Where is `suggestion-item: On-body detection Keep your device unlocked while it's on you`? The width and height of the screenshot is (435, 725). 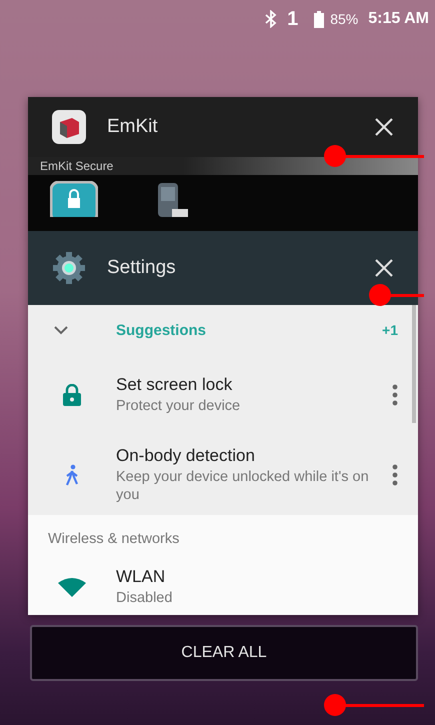
suggestion-item: On-body detection Keep your device unlocked while it's on you is located at coordinates (223, 475).